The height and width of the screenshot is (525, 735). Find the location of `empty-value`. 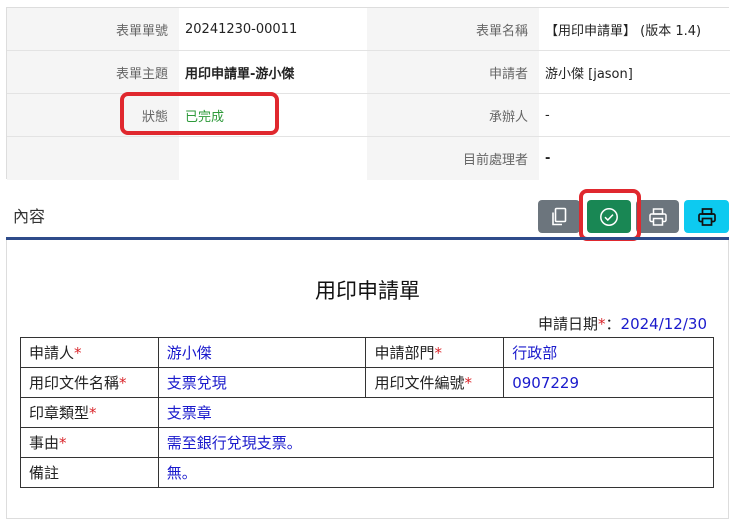

empty-value is located at coordinates (273, 158).